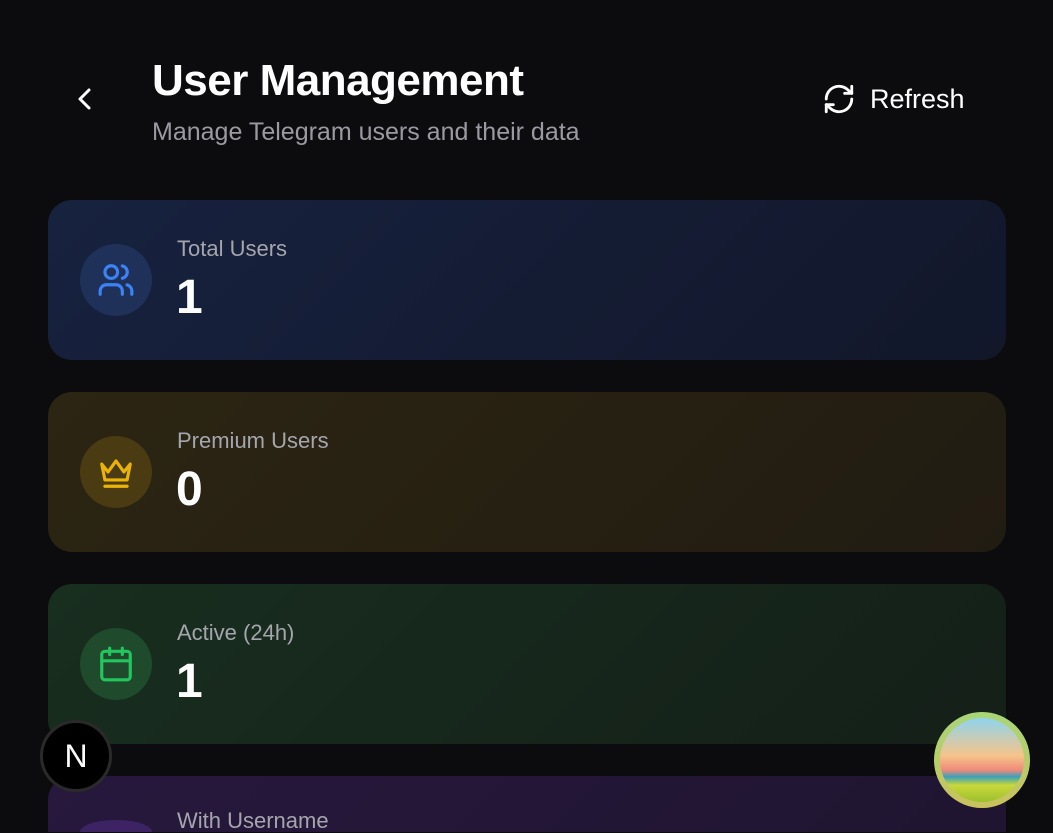 This screenshot has height=833, width=1053. Describe the element at coordinates (253, 820) in the screenshot. I see `stat-label: With Username` at that location.